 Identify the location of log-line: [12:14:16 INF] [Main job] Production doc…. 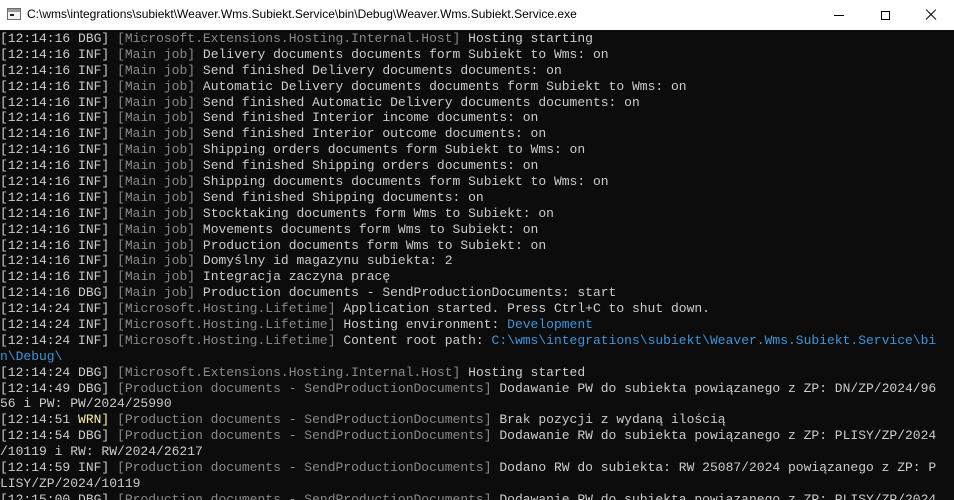
(477, 246).